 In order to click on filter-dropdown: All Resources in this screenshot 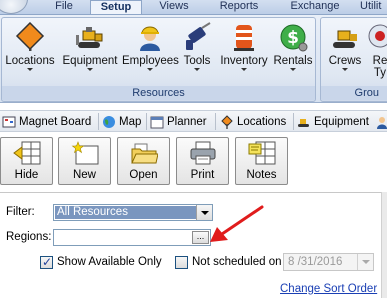, I will do `click(133, 212)`.